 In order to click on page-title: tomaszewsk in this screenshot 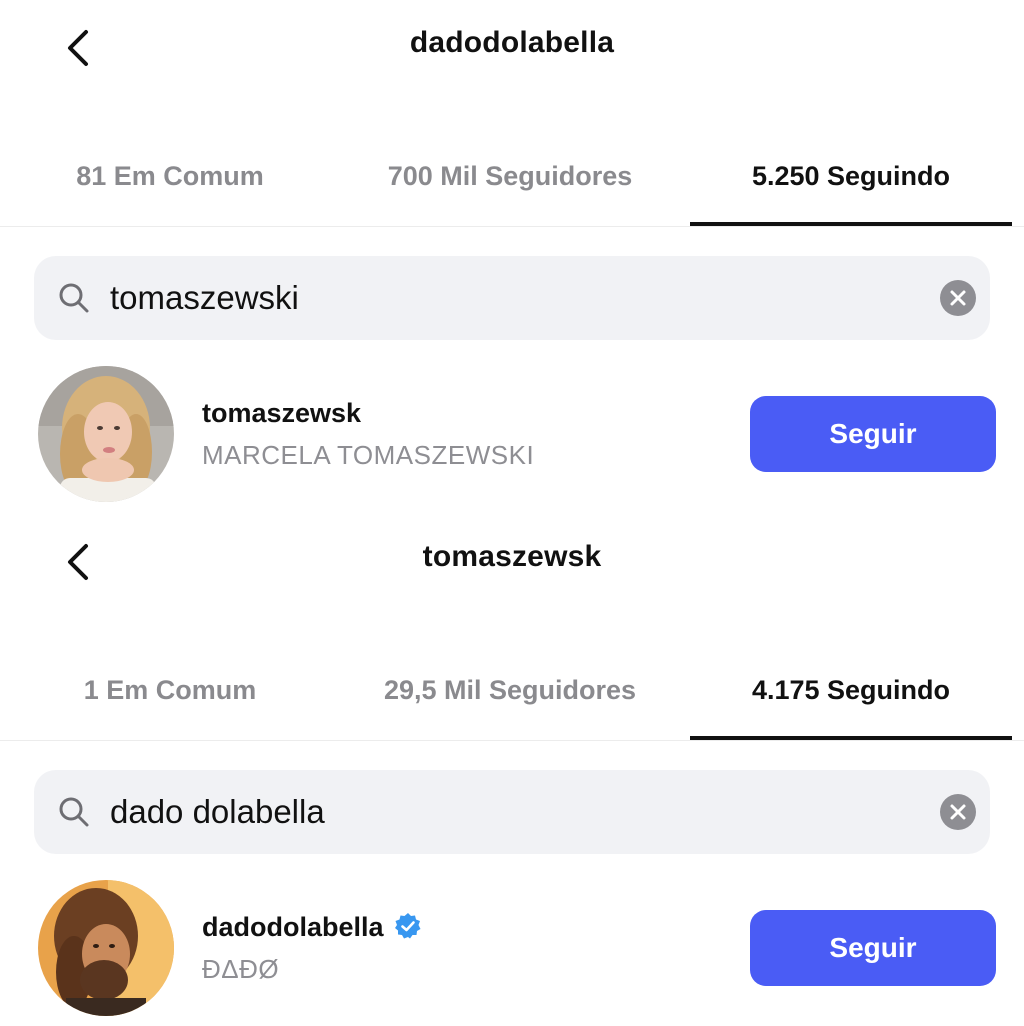, I will do `click(512, 556)`.